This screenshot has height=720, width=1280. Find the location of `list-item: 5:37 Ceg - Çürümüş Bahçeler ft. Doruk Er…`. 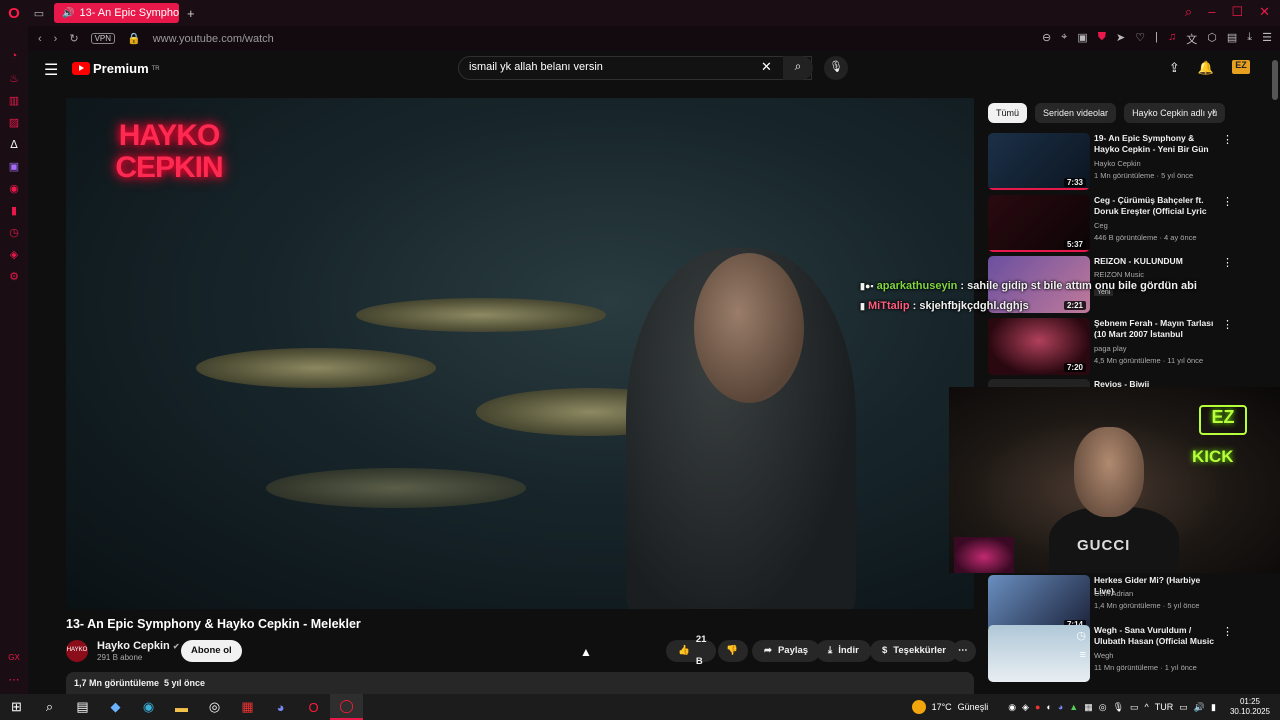

list-item: 5:37 Ceg - Çürümüş Bahçeler ft. Doruk Er… is located at coordinates (1133, 224).